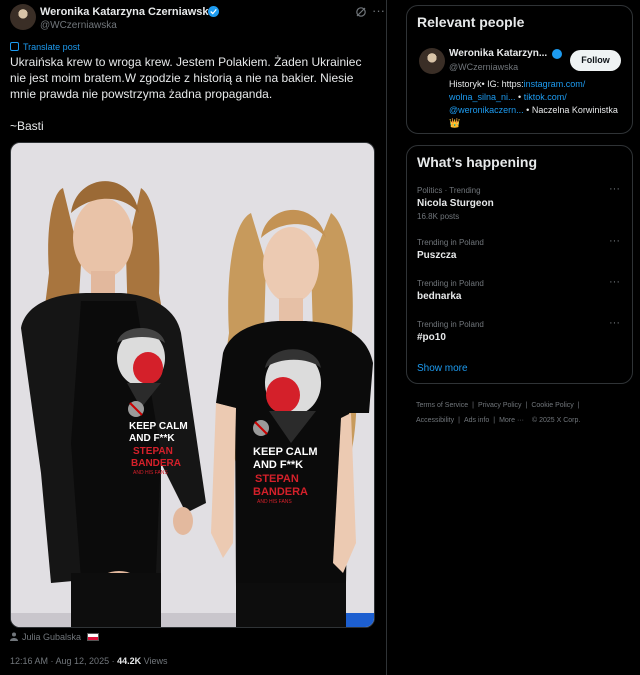  Describe the element at coordinates (486, 84) in the screenshot. I see `bio-prefix: Historyk• IG: https:` at that location.